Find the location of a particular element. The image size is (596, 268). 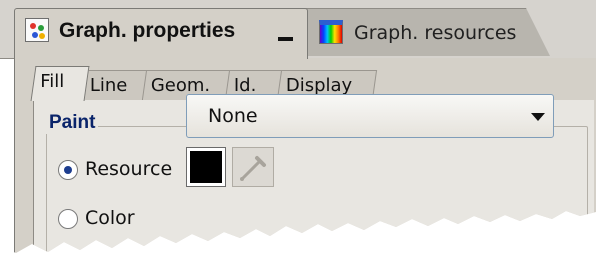

resource-radio-button is located at coordinates (68, 170).